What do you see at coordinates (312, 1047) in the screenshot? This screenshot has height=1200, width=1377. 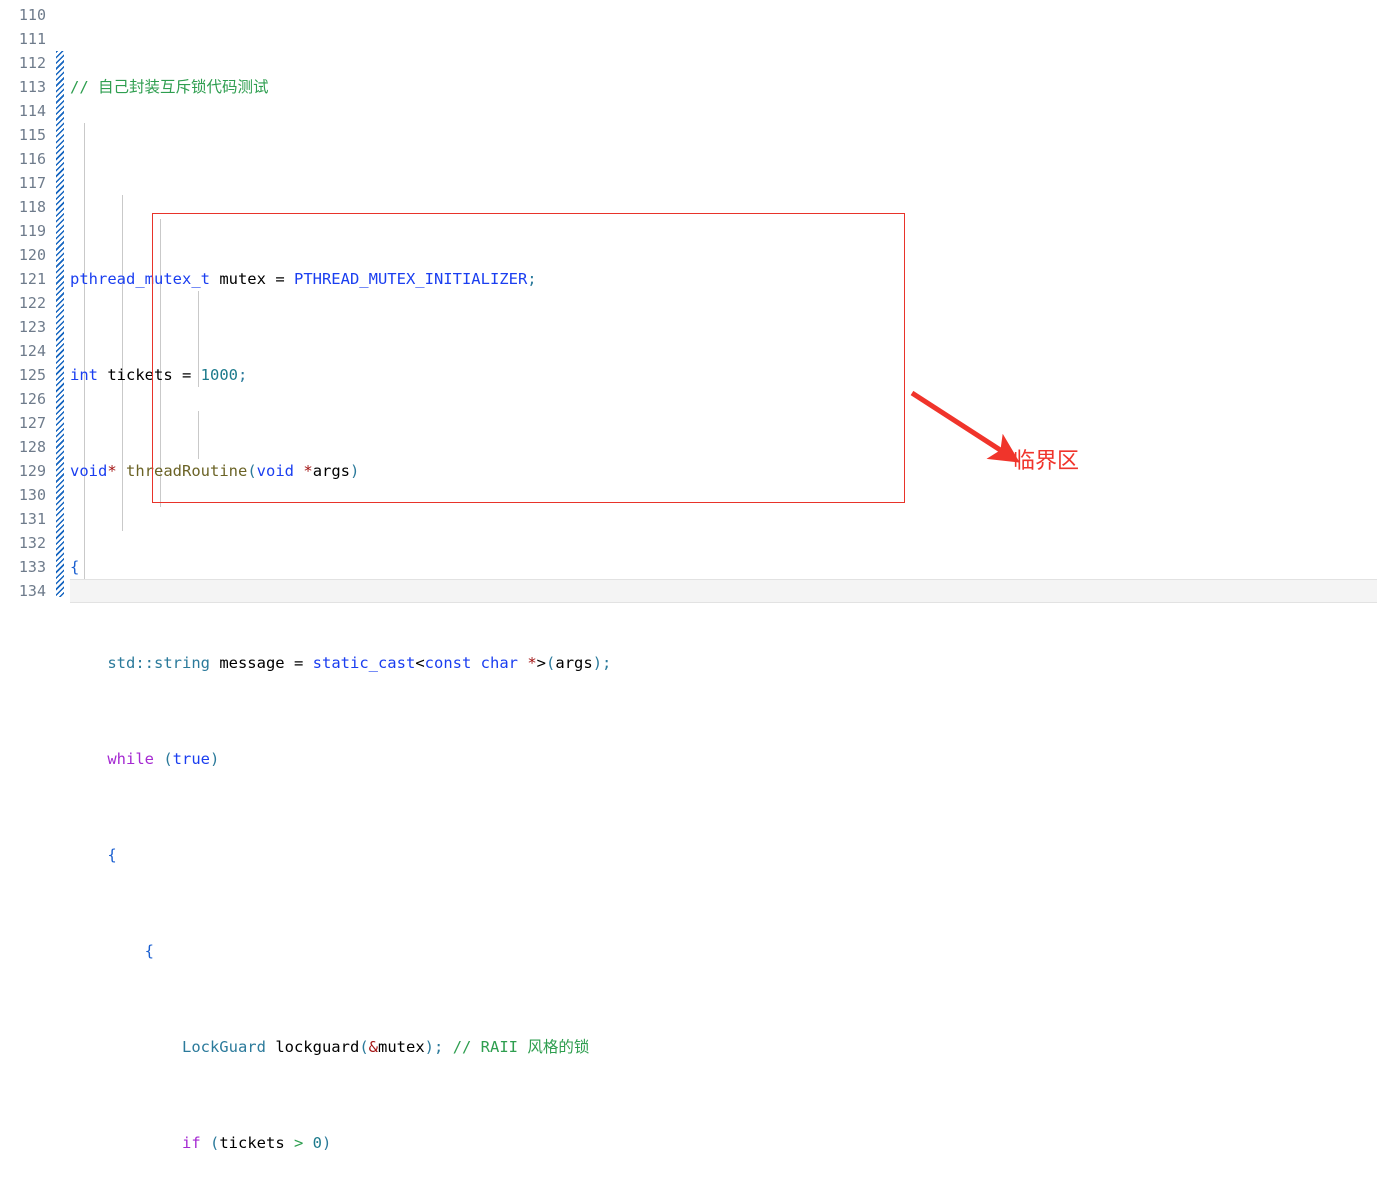 I see `identifier-token: lockguard` at bounding box center [312, 1047].